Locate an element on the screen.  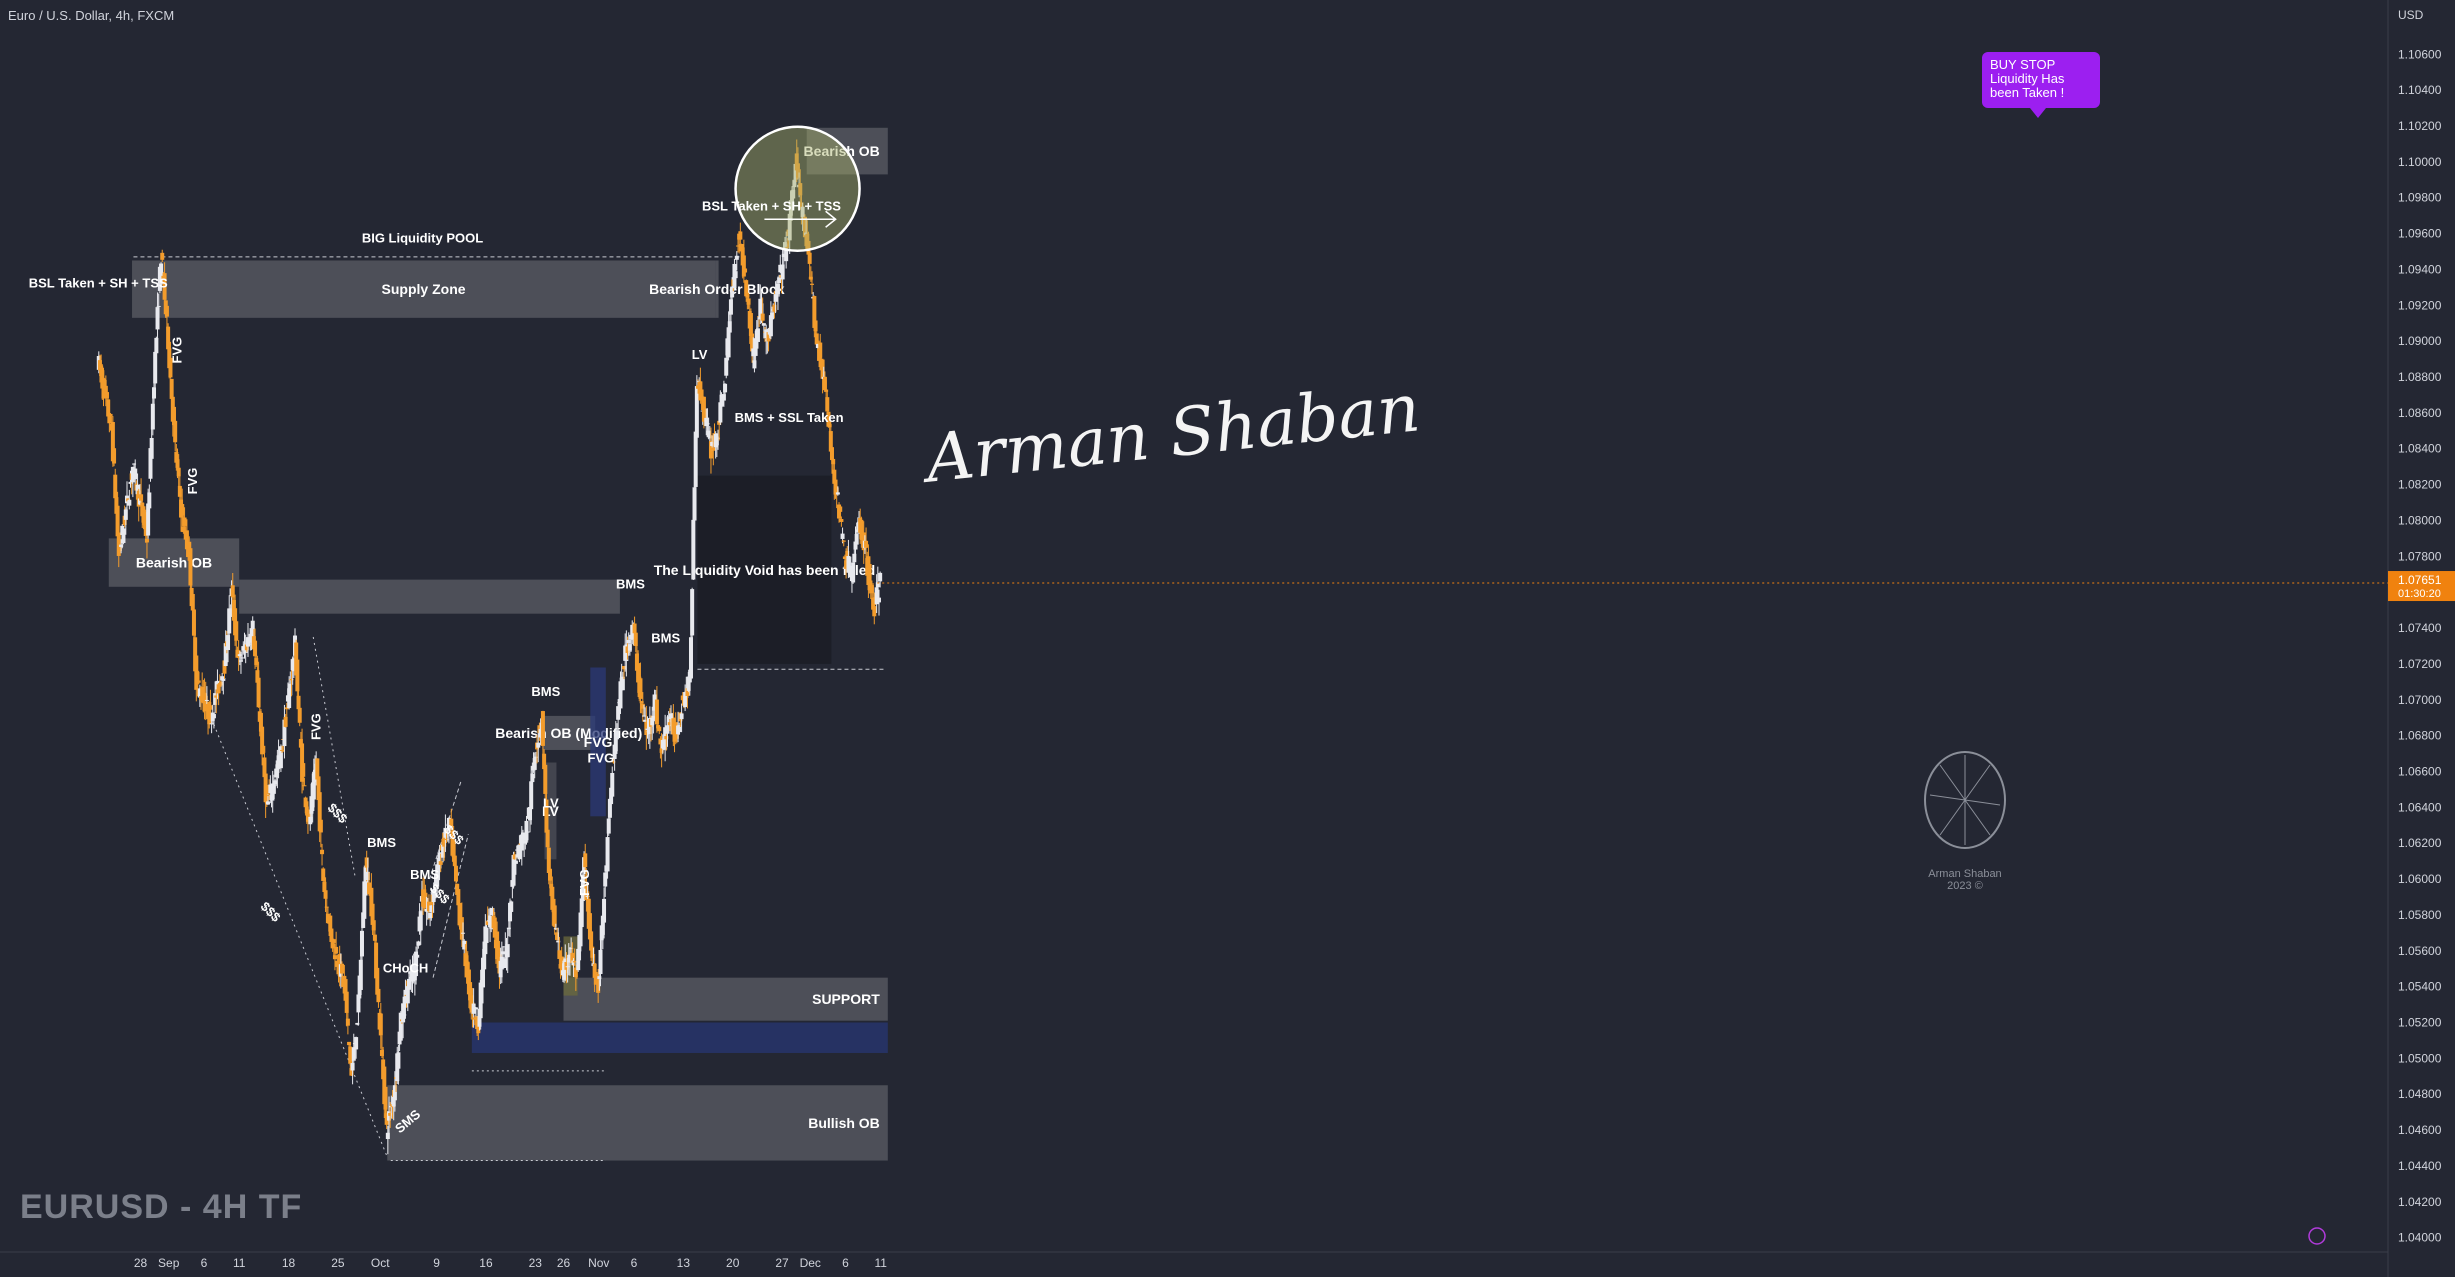
annotation-label: CHoCH is located at coordinates (406, 967).